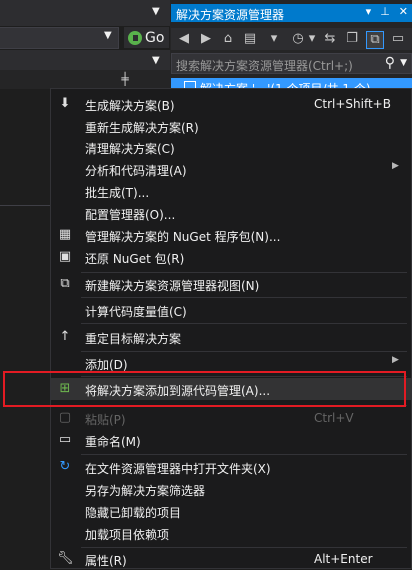 This screenshot has height=570, width=412. What do you see at coordinates (133, 513) in the screenshot?
I see `menu-item-label: 隐藏已卸载的项目` at bounding box center [133, 513].